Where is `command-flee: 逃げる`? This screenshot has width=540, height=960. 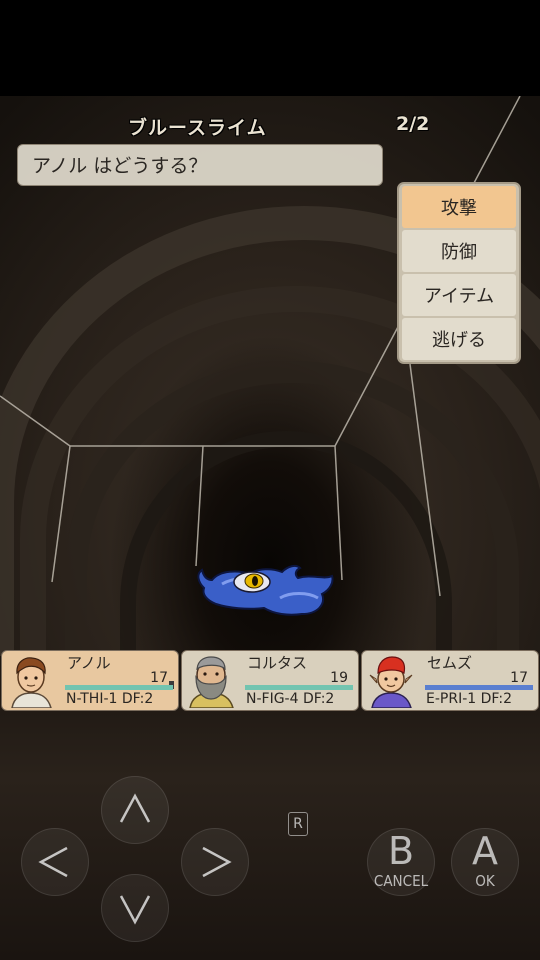
command-flee: 逃げる is located at coordinates (459, 339).